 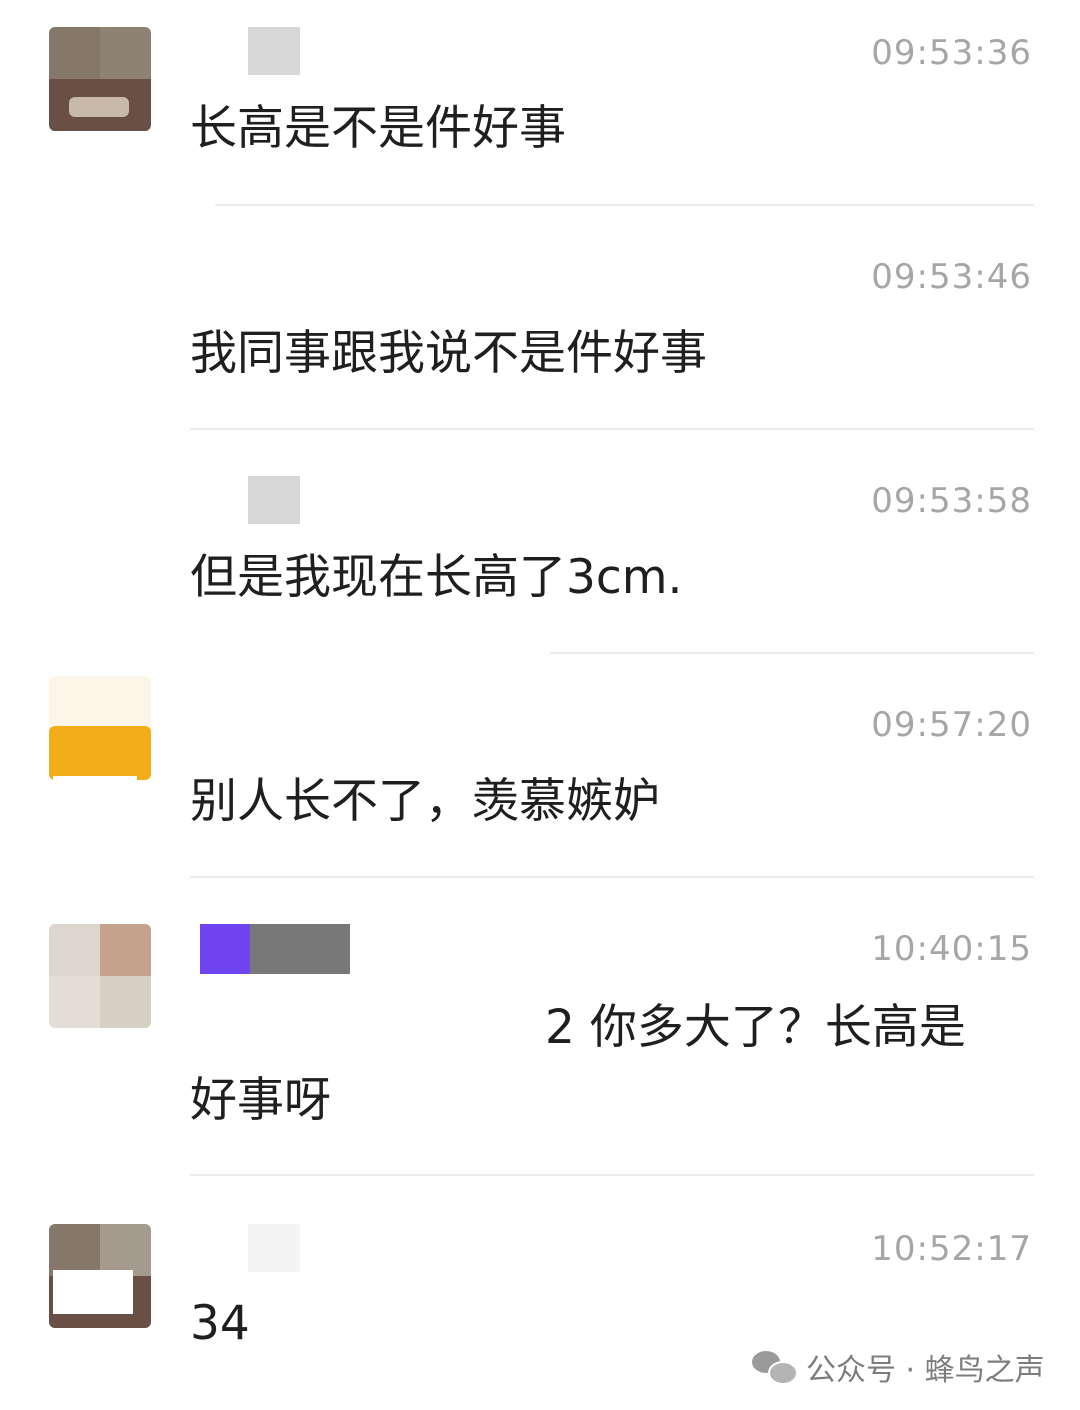 I want to click on message-text: 但是我现在长高了3cm., so click(x=436, y=577).